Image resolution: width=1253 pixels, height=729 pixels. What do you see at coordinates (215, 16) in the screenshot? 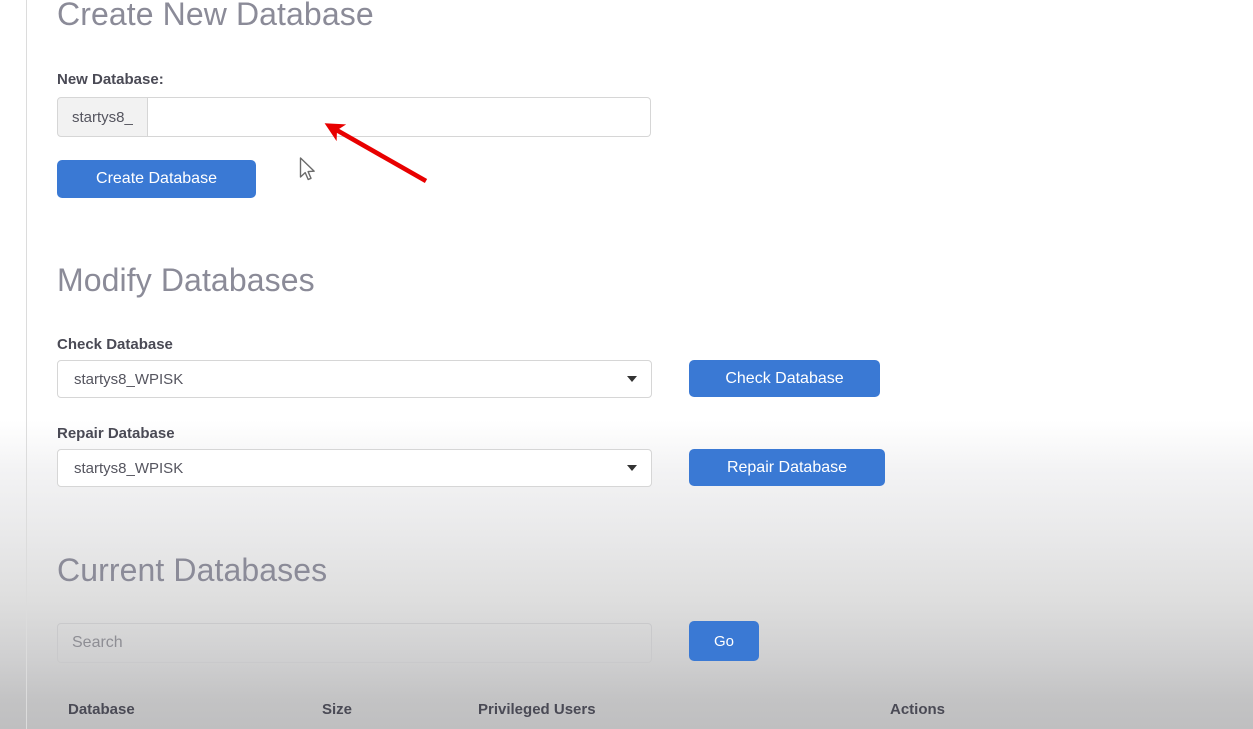
I see `create-new-database-heading: Create New Database` at bounding box center [215, 16].